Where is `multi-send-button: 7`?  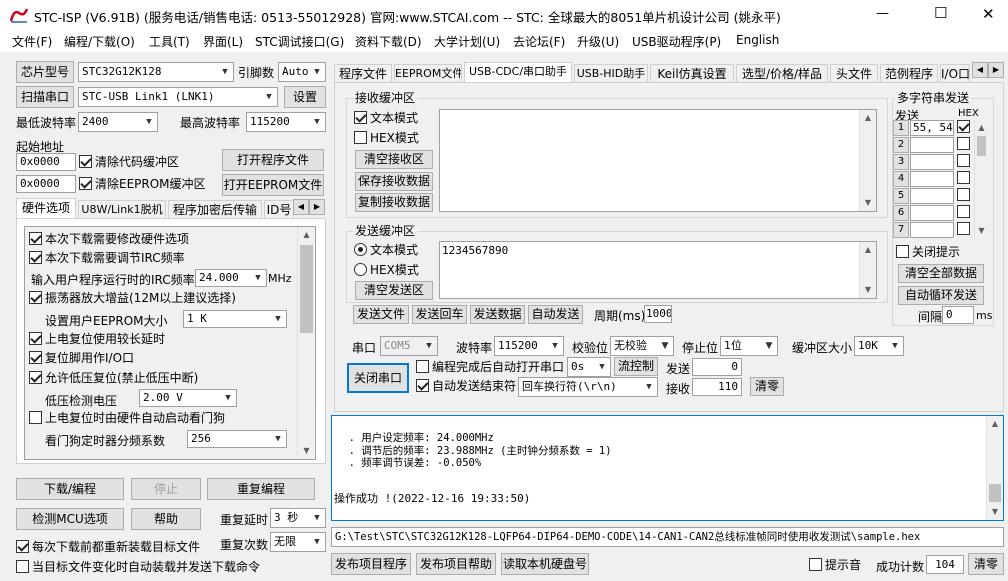
multi-send-button: 7 is located at coordinates (901, 230).